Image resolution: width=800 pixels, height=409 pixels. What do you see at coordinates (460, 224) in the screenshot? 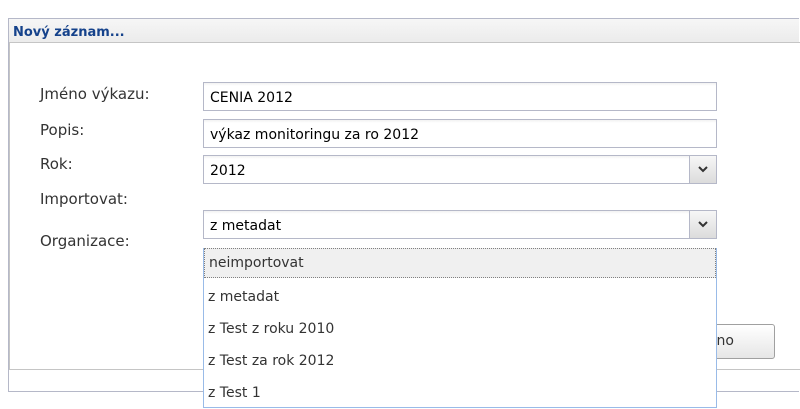
I see `import-combo: z metadat` at bounding box center [460, 224].